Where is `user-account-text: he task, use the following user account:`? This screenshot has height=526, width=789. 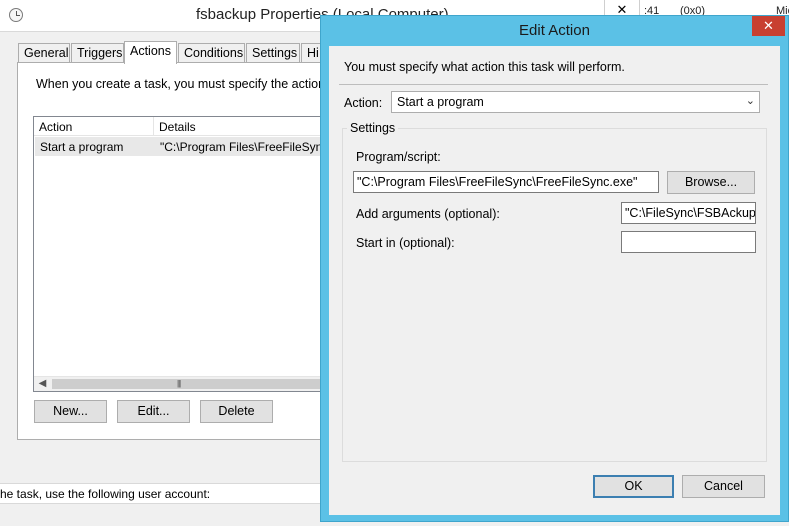 user-account-text: he task, use the following user account: is located at coordinates (105, 494).